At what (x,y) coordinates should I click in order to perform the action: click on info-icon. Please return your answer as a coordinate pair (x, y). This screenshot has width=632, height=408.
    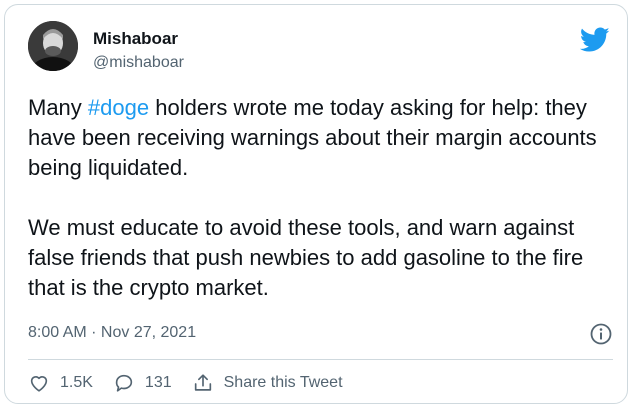
    Looking at the image, I should click on (601, 334).